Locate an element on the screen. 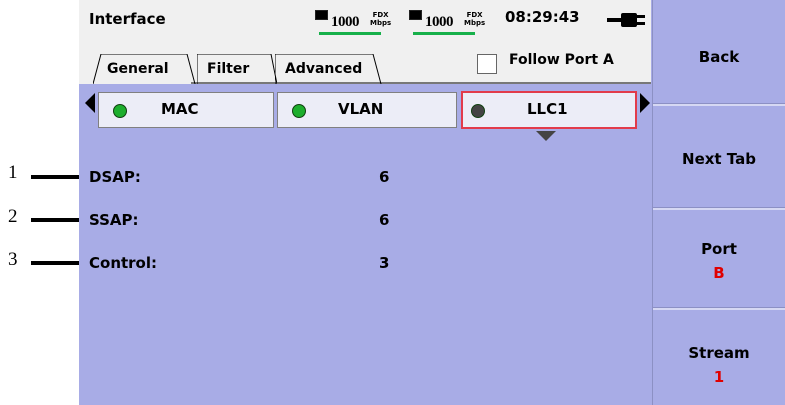  callout-3: 3 is located at coordinates (13, 259).